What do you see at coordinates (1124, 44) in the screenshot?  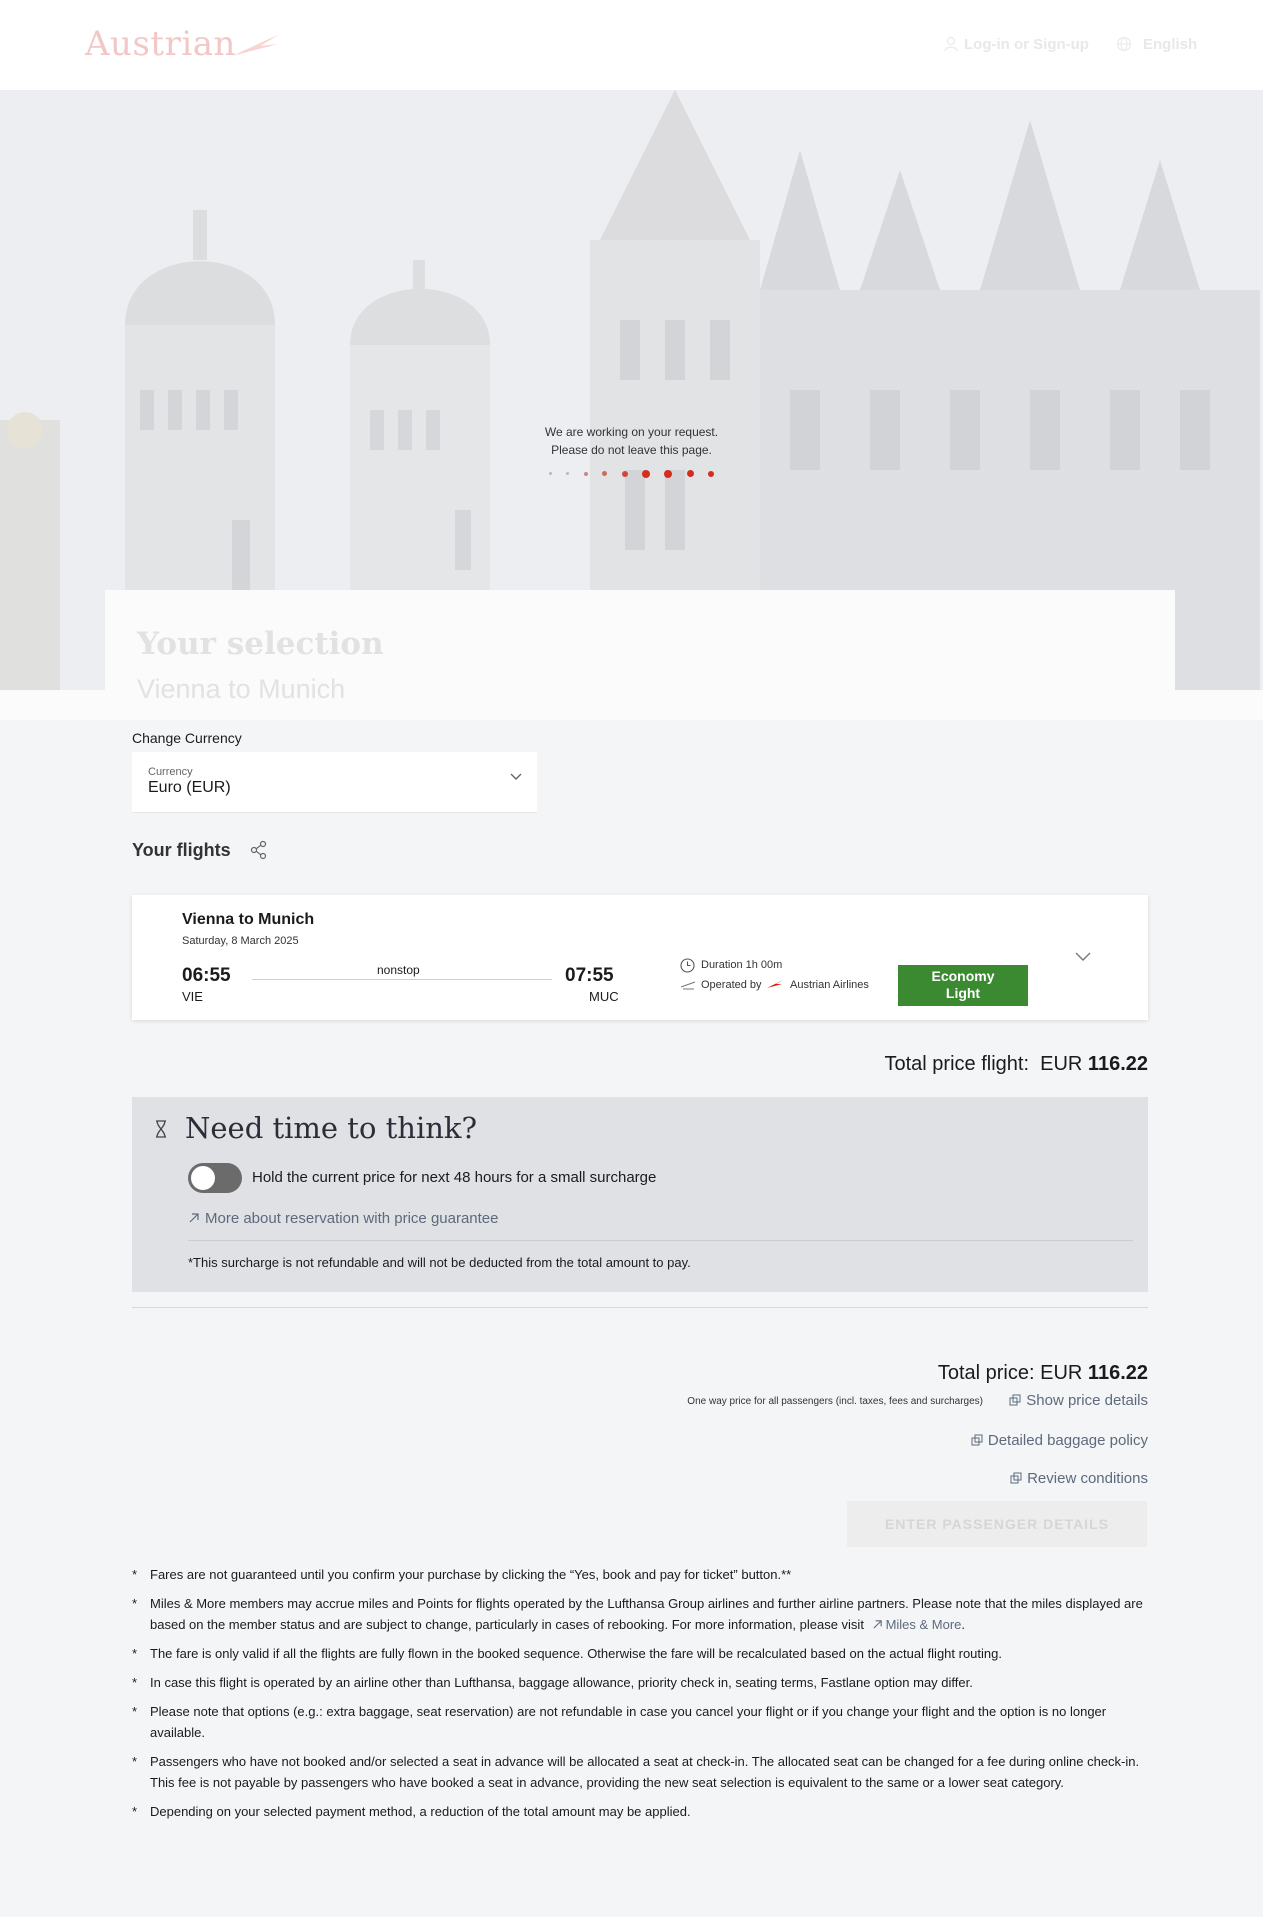 I see `globe-icon` at bounding box center [1124, 44].